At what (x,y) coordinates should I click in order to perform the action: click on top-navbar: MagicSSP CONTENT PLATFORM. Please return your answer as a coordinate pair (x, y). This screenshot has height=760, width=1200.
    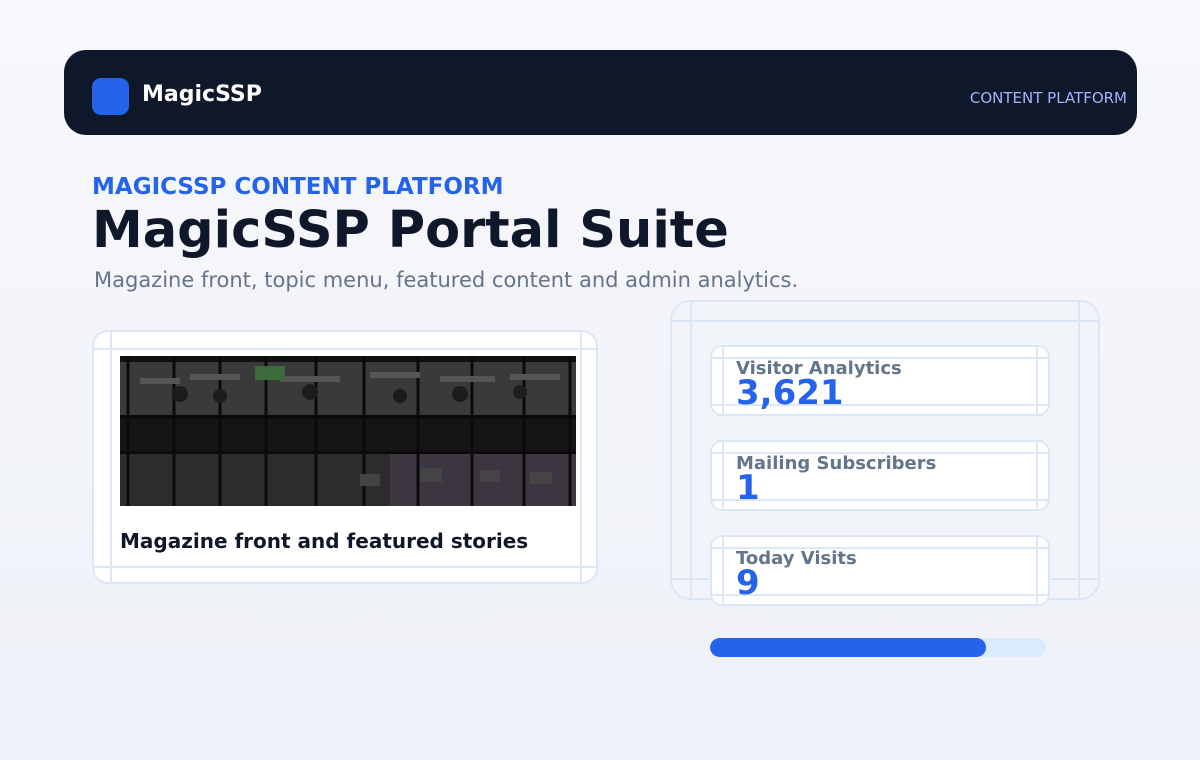
    Looking at the image, I should click on (600, 92).